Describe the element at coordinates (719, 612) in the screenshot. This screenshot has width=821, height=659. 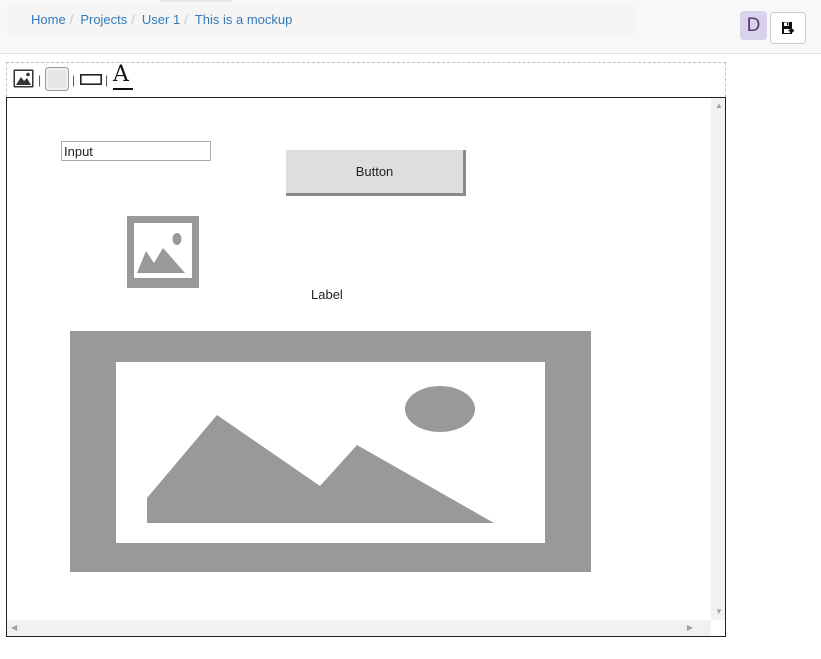
I see `scroll-down-arrow-icon: ▼` at that location.